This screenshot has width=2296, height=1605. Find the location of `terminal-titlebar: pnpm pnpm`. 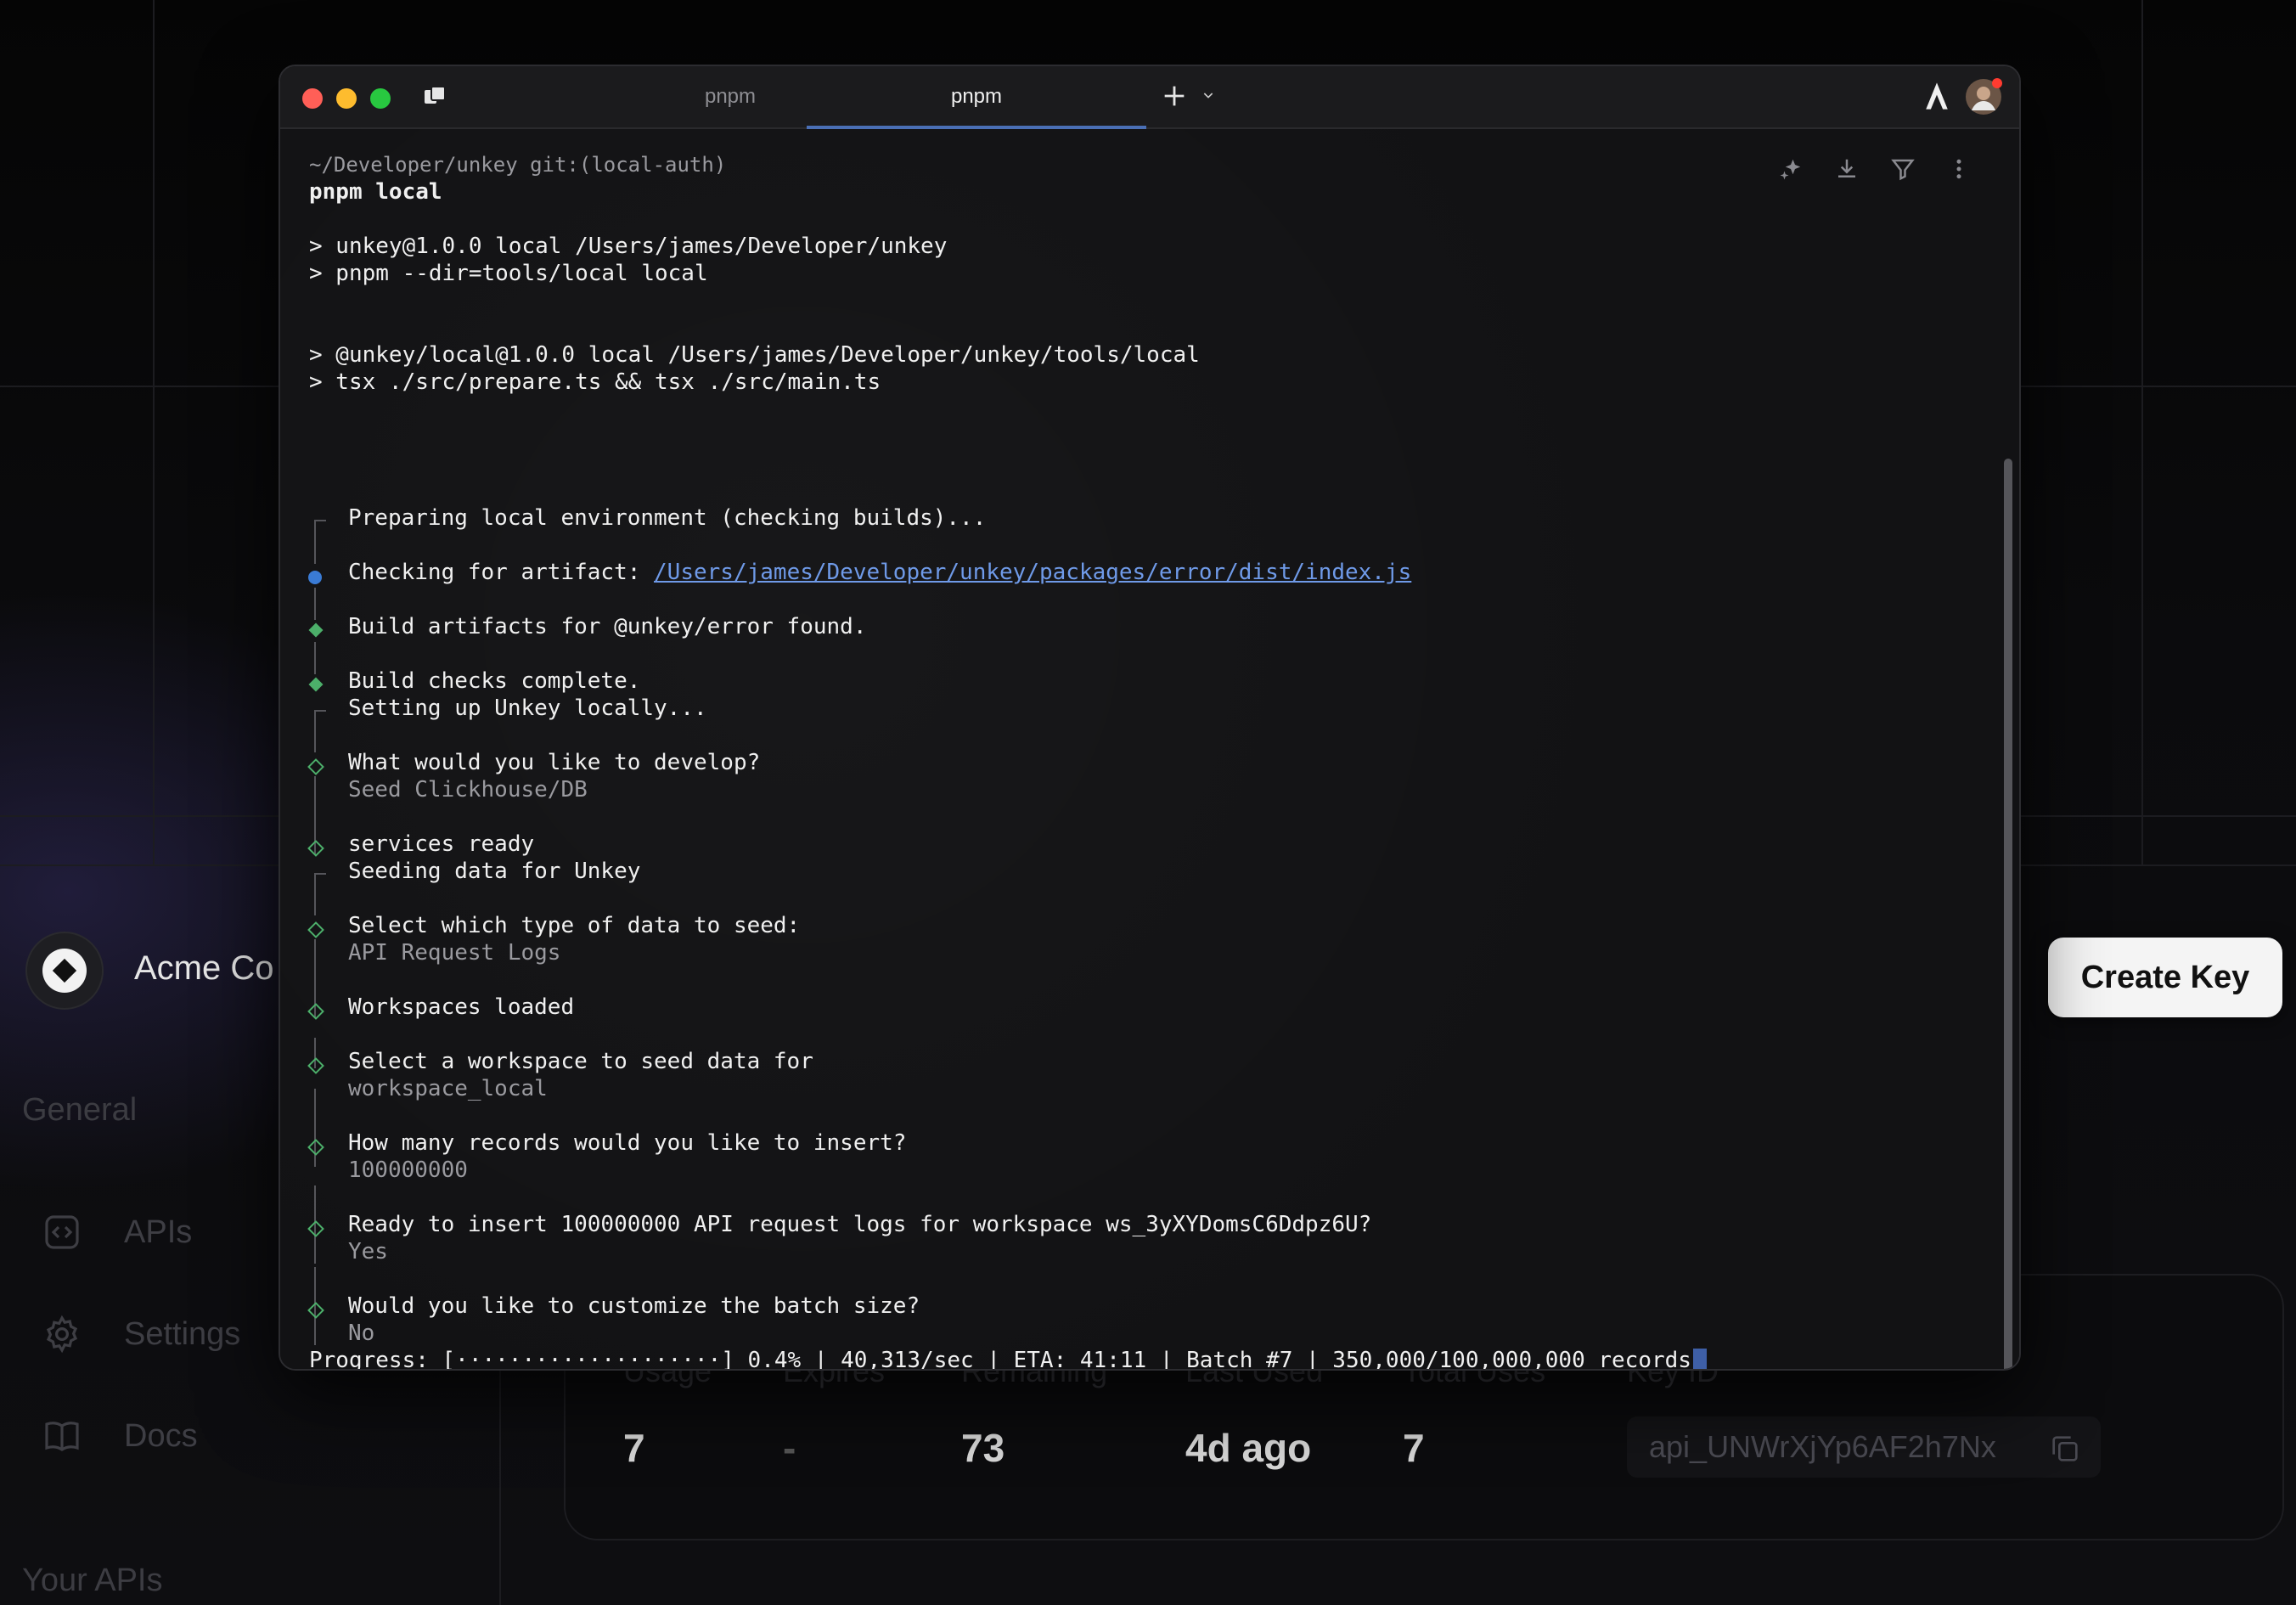

terminal-titlebar: pnpm pnpm is located at coordinates (1150, 97).